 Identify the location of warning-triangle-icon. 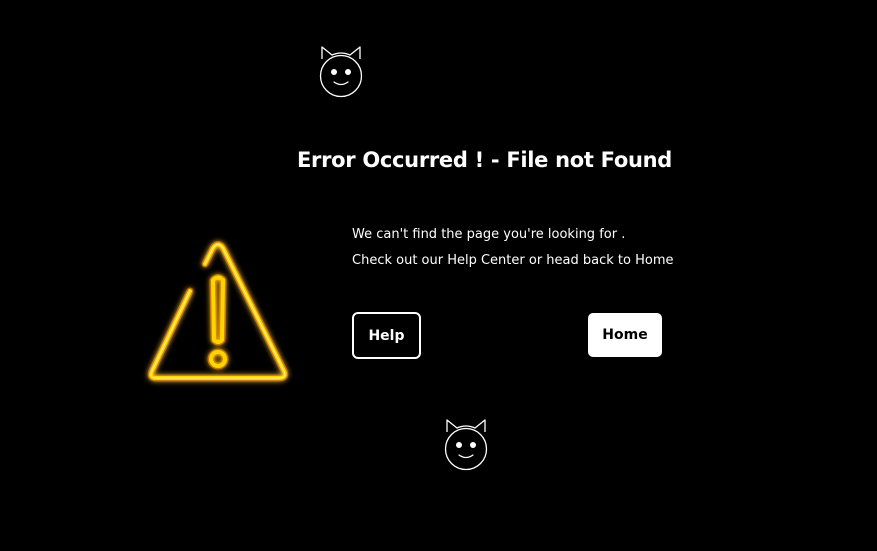
(218, 311).